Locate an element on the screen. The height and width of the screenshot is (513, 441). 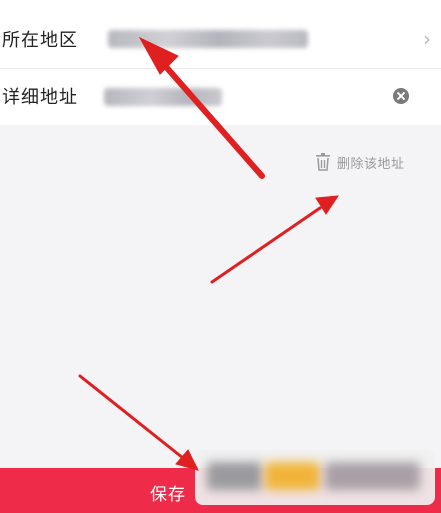
arrow-to-delete is located at coordinates (274, 239).